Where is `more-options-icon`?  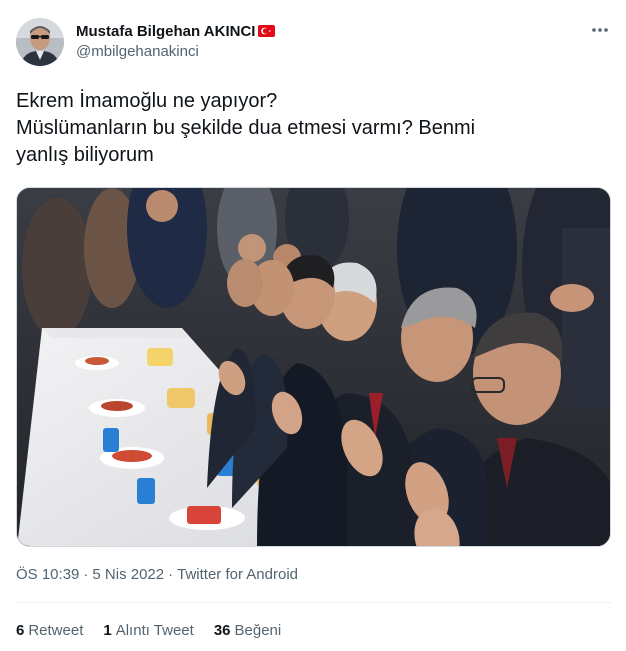
more-options-icon is located at coordinates (600, 30).